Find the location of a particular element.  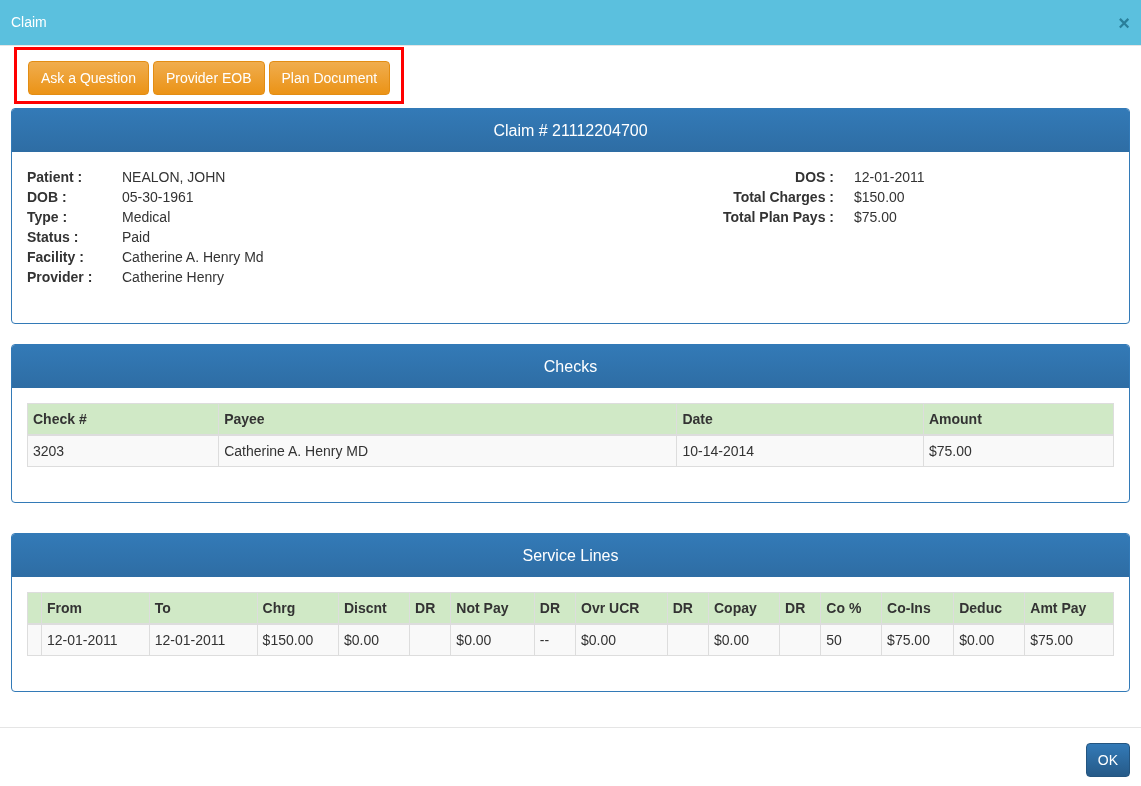

column-header: Chrg is located at coordinates (298, 608).